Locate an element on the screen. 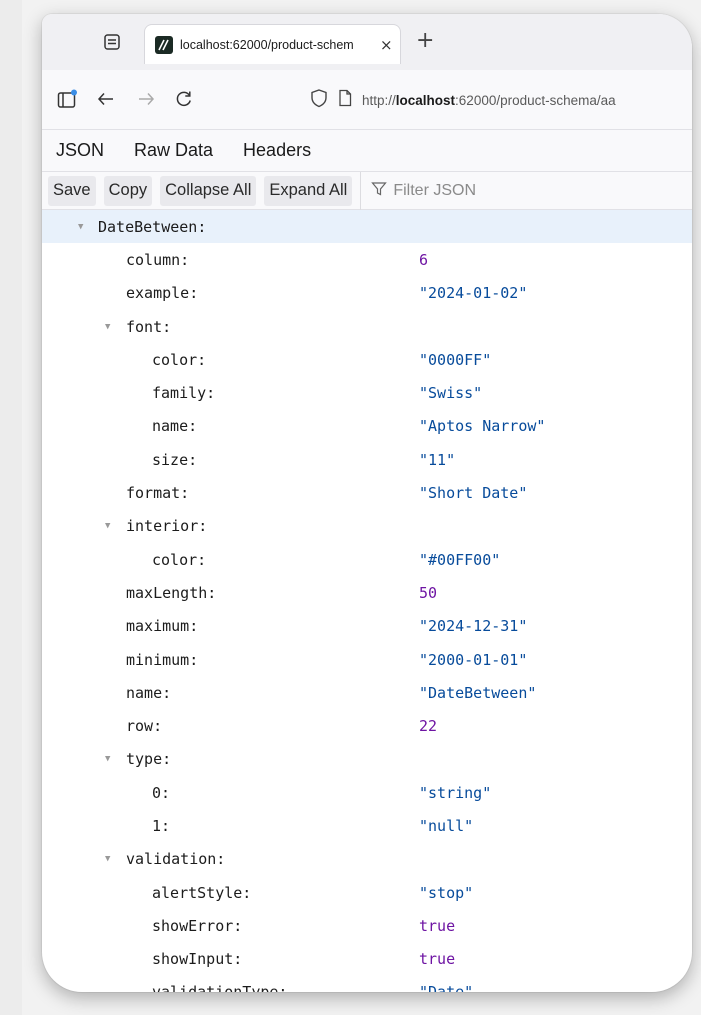  tree-row: format: "Short Date" is located at coordinates (367, 492).